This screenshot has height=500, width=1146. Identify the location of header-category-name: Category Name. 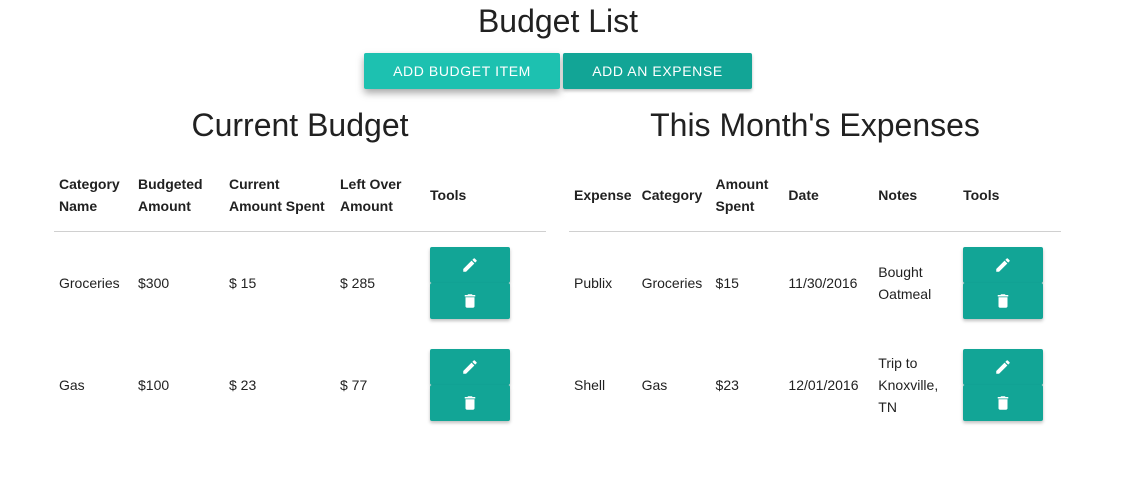
(93, 195).